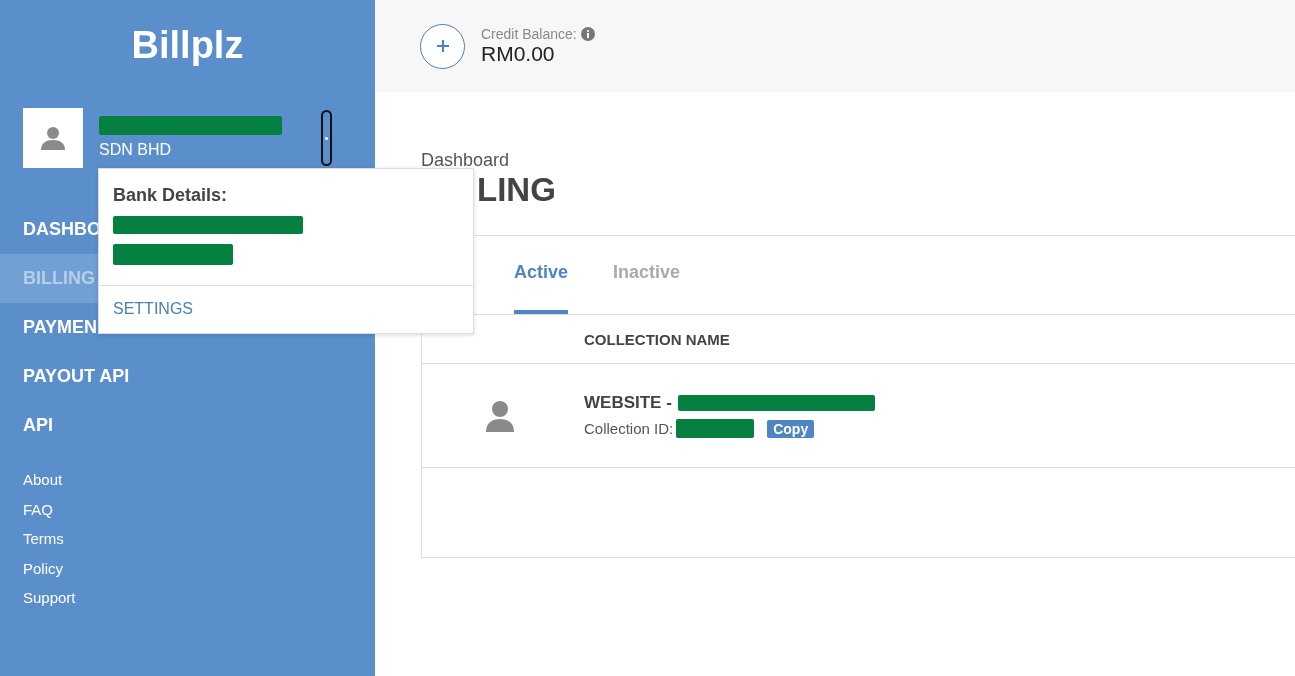  Describe the element at coordinates (541, 275) in the screenshot. I see `tab: Active` at that location.